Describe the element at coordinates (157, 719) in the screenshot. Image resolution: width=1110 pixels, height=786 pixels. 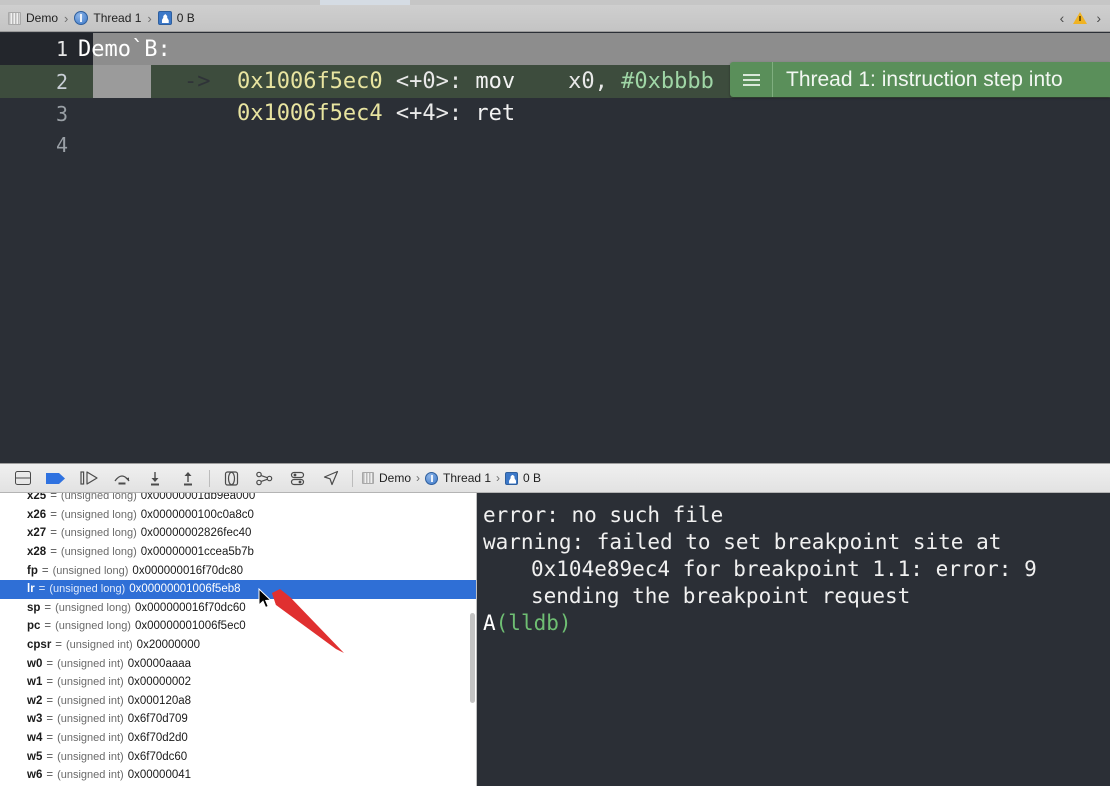
I see `variable-value: 0x6f70d709` at that location.